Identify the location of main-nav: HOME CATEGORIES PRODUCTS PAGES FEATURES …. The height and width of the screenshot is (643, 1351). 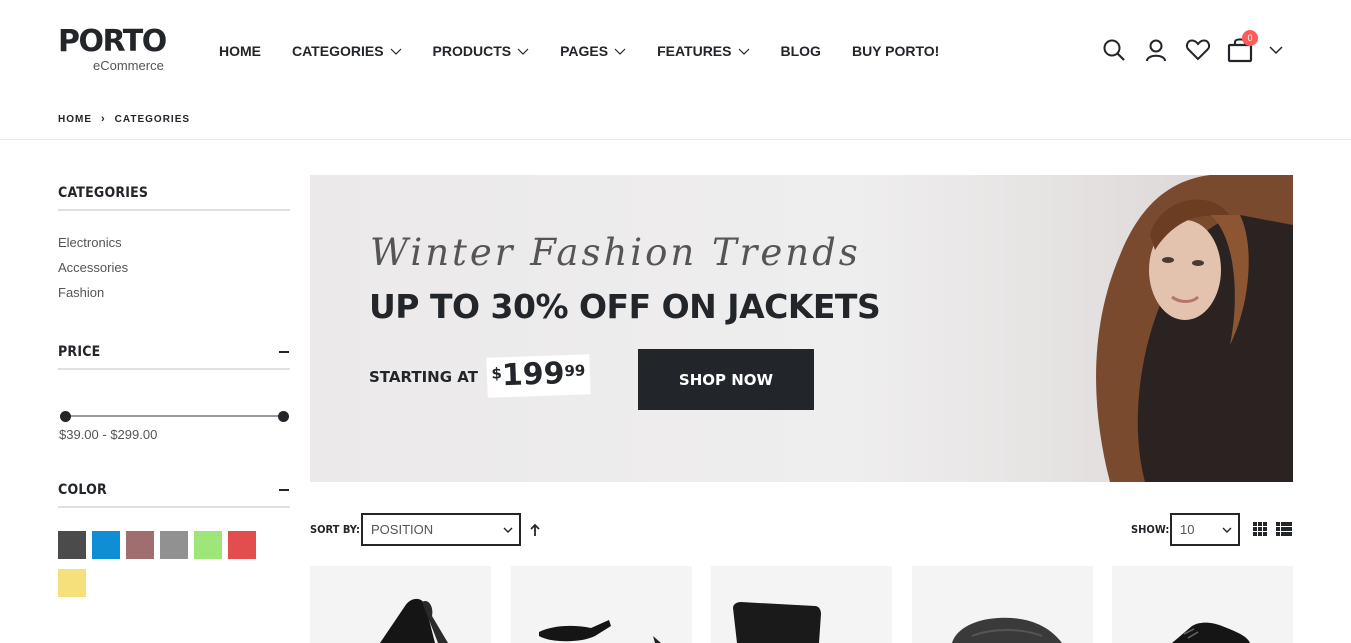
(594, 51).